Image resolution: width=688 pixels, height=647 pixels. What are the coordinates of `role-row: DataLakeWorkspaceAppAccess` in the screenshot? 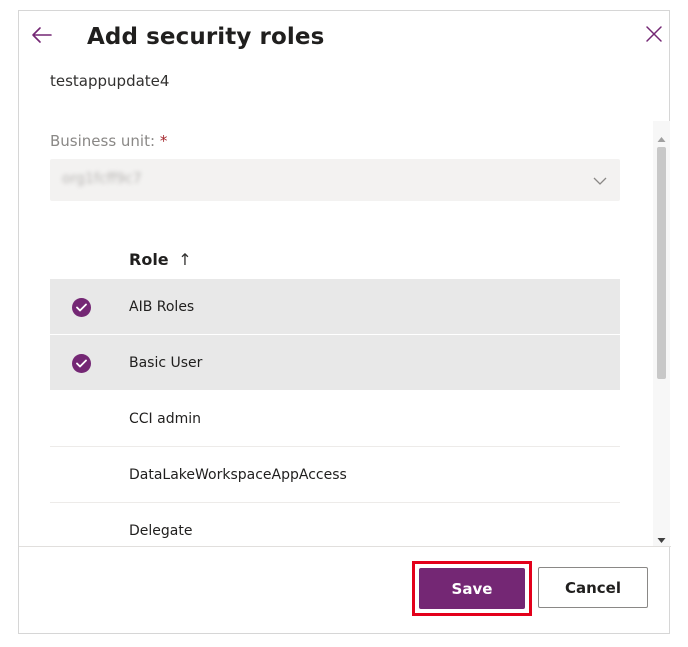 It's located at (335, 475).